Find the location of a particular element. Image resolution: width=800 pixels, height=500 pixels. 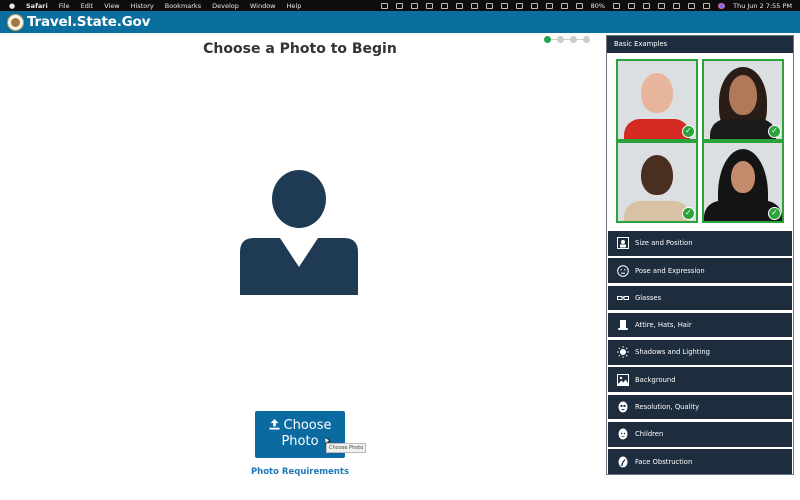

menu-view: View is located at coordinates (111, 6).